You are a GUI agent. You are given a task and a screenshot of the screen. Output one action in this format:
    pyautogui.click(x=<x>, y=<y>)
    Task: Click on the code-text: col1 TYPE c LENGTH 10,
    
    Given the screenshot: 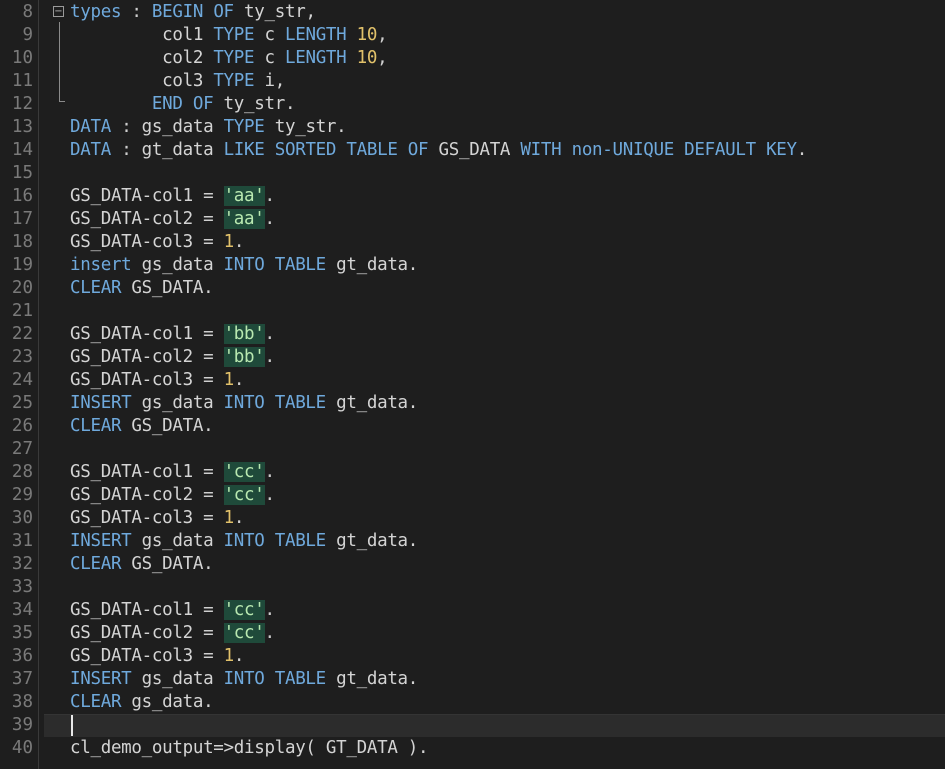 What is the action you would take?
    pyautogui.click(x=229, y=35)
    